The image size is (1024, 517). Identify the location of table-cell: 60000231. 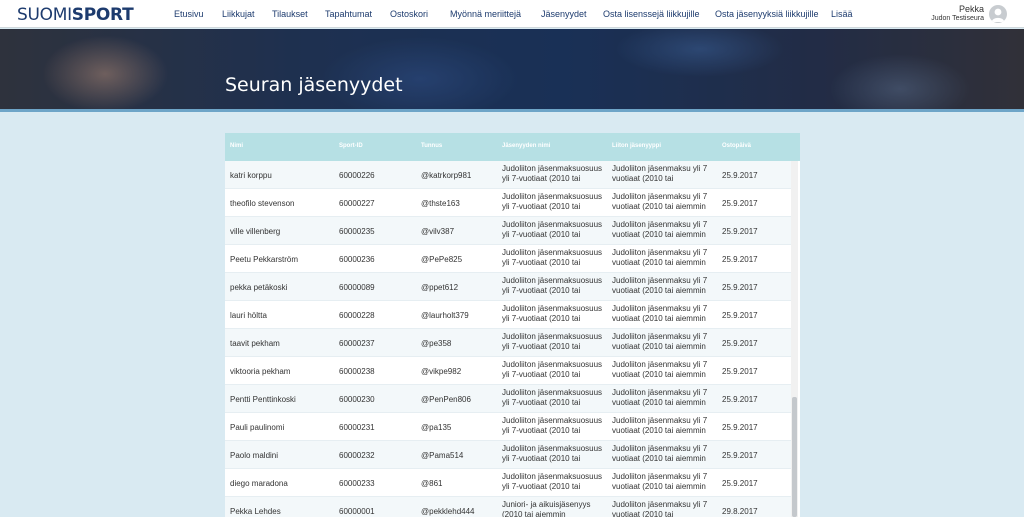
(357, 427).